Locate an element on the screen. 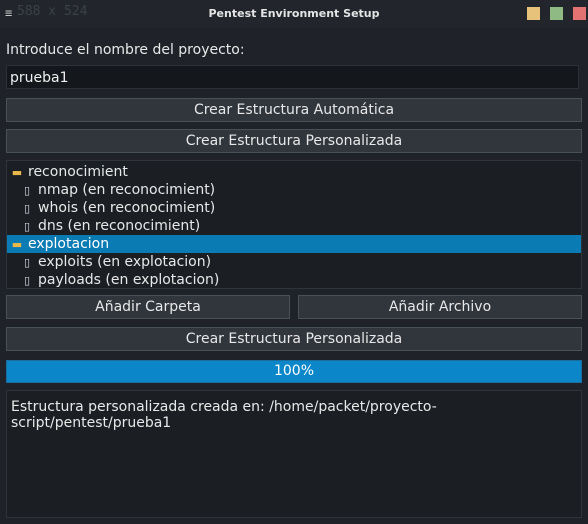  add-folder-button: Añadir Carpeta is located at coordinates (148, 307).